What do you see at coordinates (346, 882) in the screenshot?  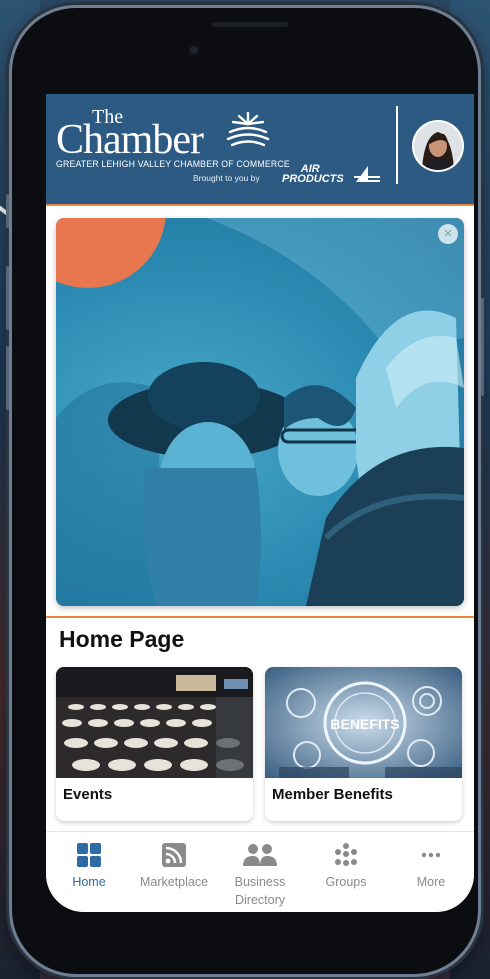 I see `tab-label-groups: Groups` at bounding box center [346, 882].